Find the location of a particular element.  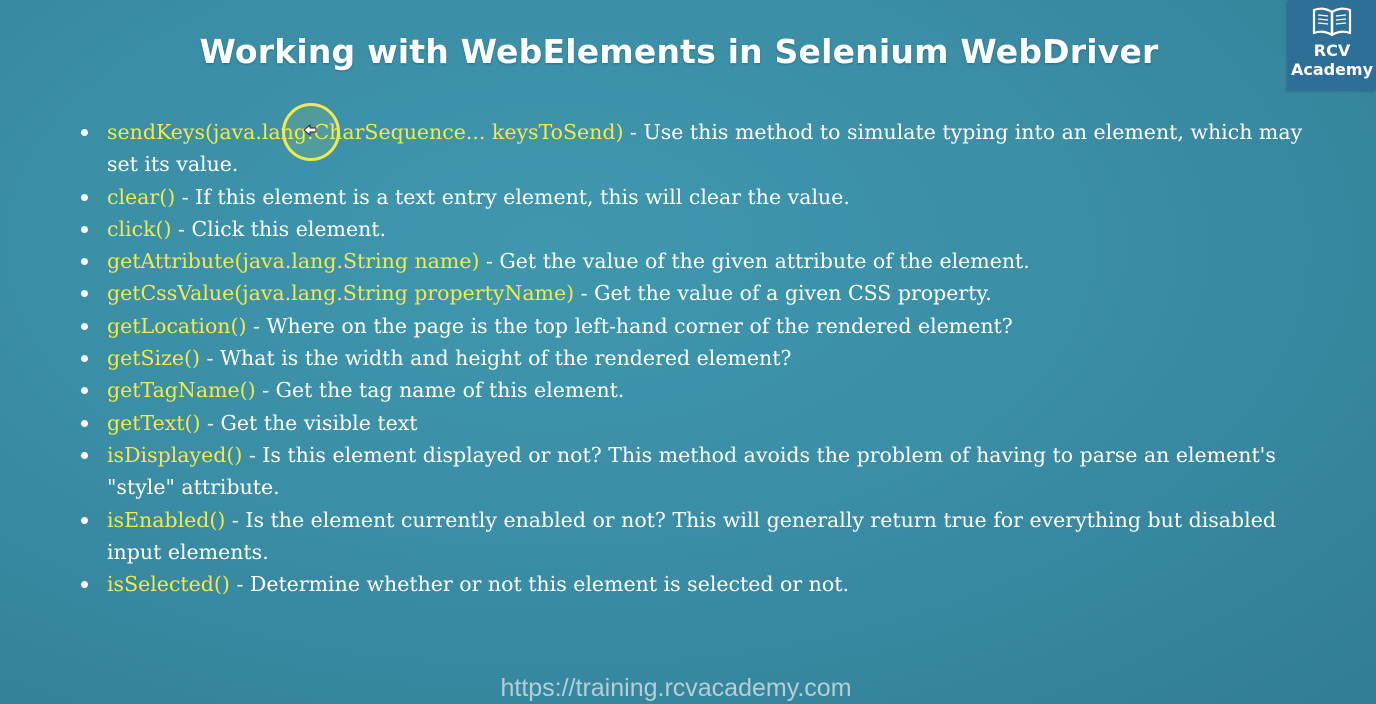

method-description: - Get the value of a given CSS property. is located at coordinates (783, 293).